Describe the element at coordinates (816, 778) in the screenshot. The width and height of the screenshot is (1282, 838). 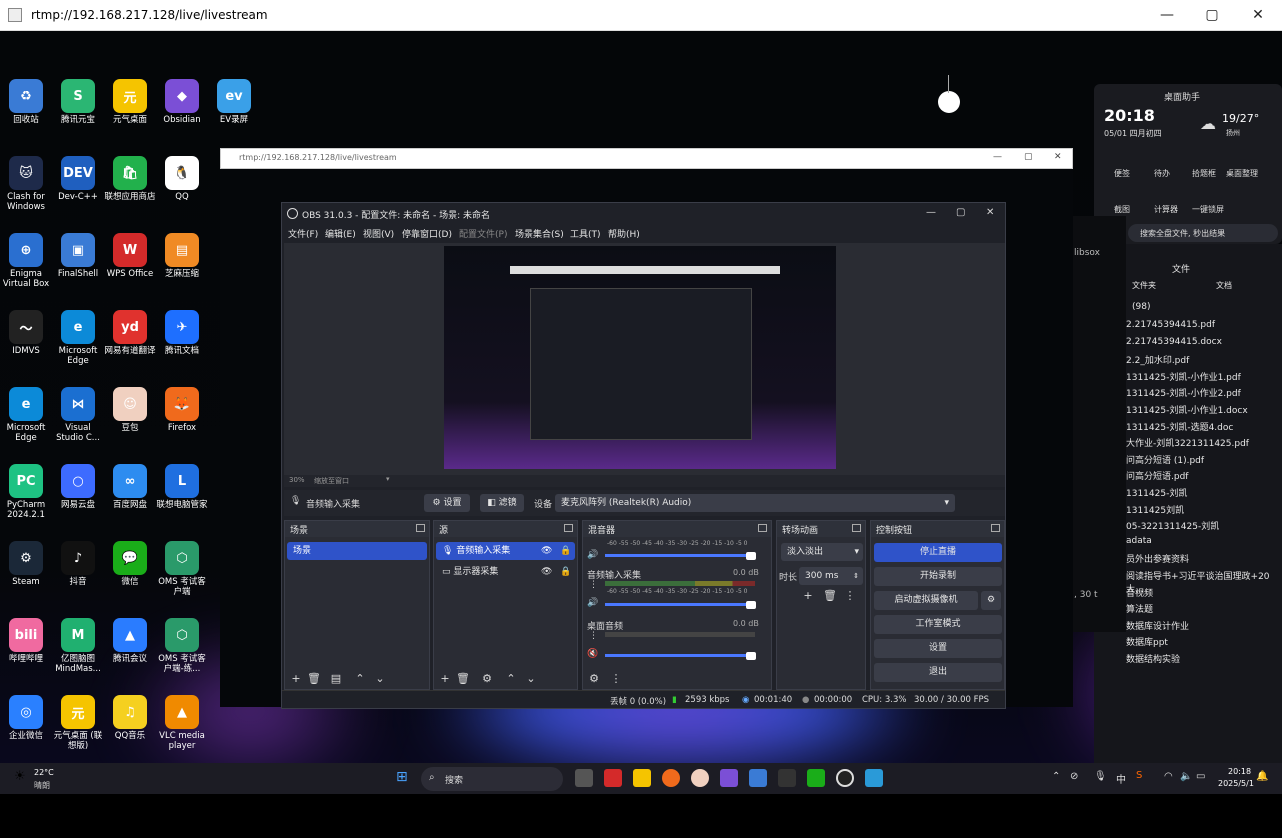
I see `wechat-icon` at that location.